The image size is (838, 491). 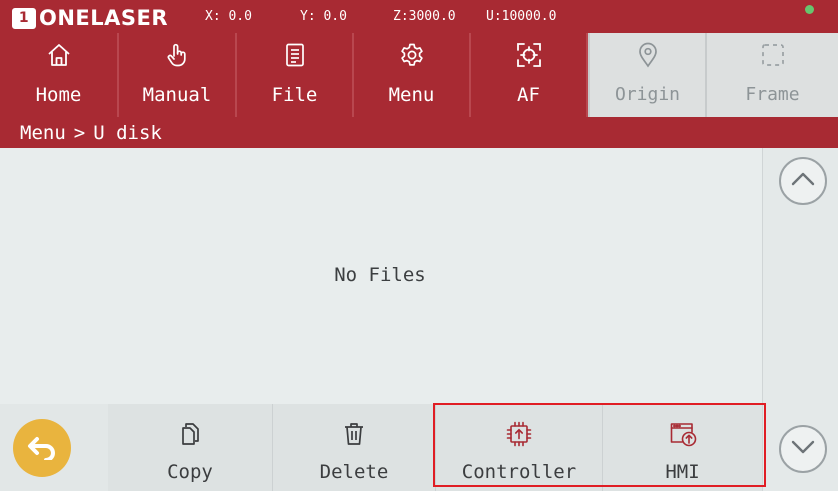 I want to click on window-upload-icon, so click(x=683, y=434).